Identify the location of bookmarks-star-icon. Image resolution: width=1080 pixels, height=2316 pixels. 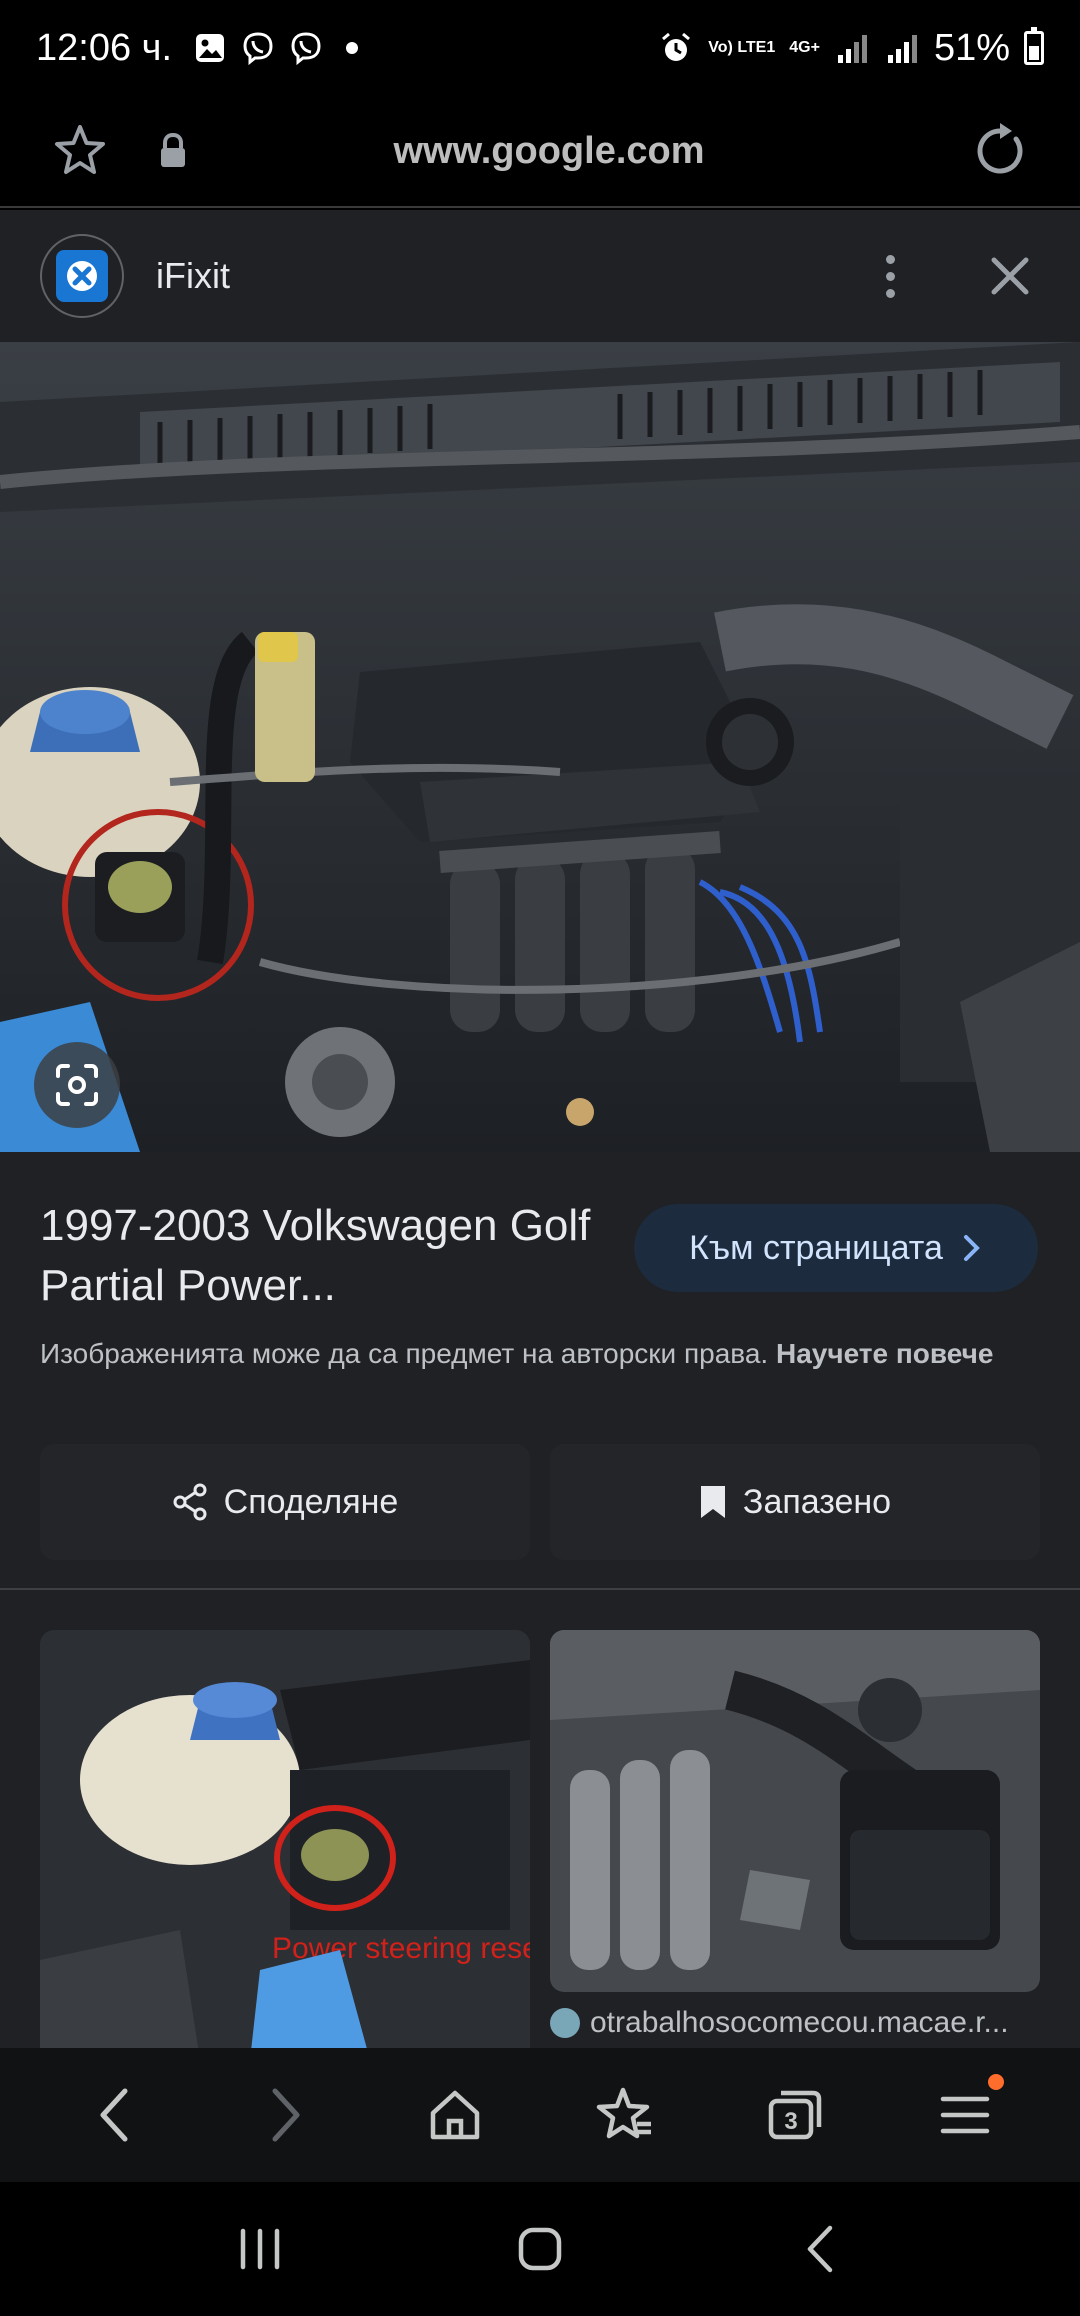
(623, 2113).